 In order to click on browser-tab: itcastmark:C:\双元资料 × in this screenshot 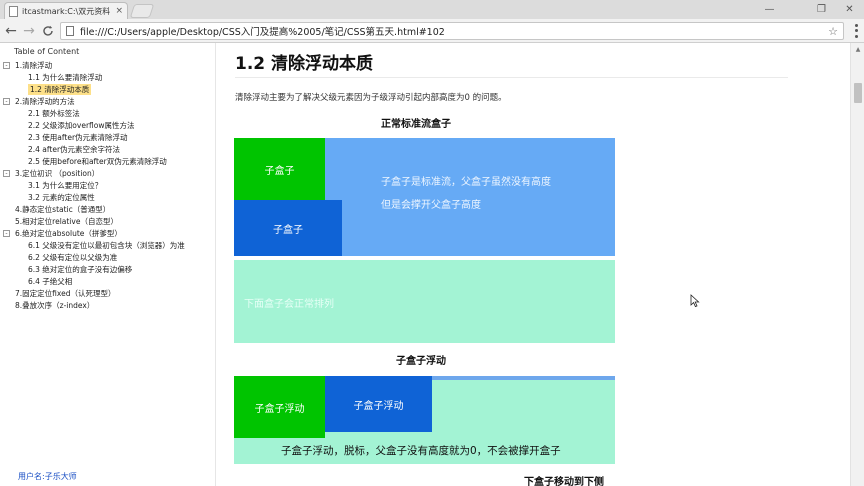, I will do `click(66, 10)`.